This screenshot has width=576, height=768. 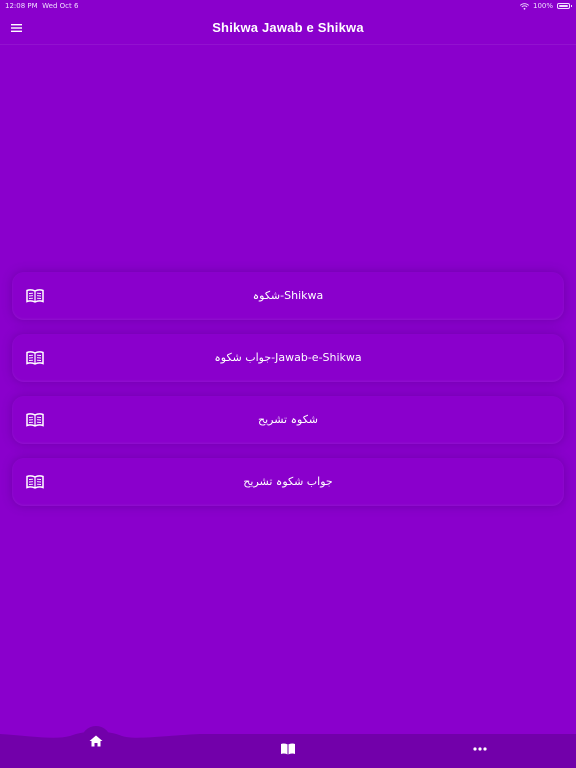 I want to click on status-bar: 12:08 PM Wed Oct 6 100%, so click(x=288, y=6).